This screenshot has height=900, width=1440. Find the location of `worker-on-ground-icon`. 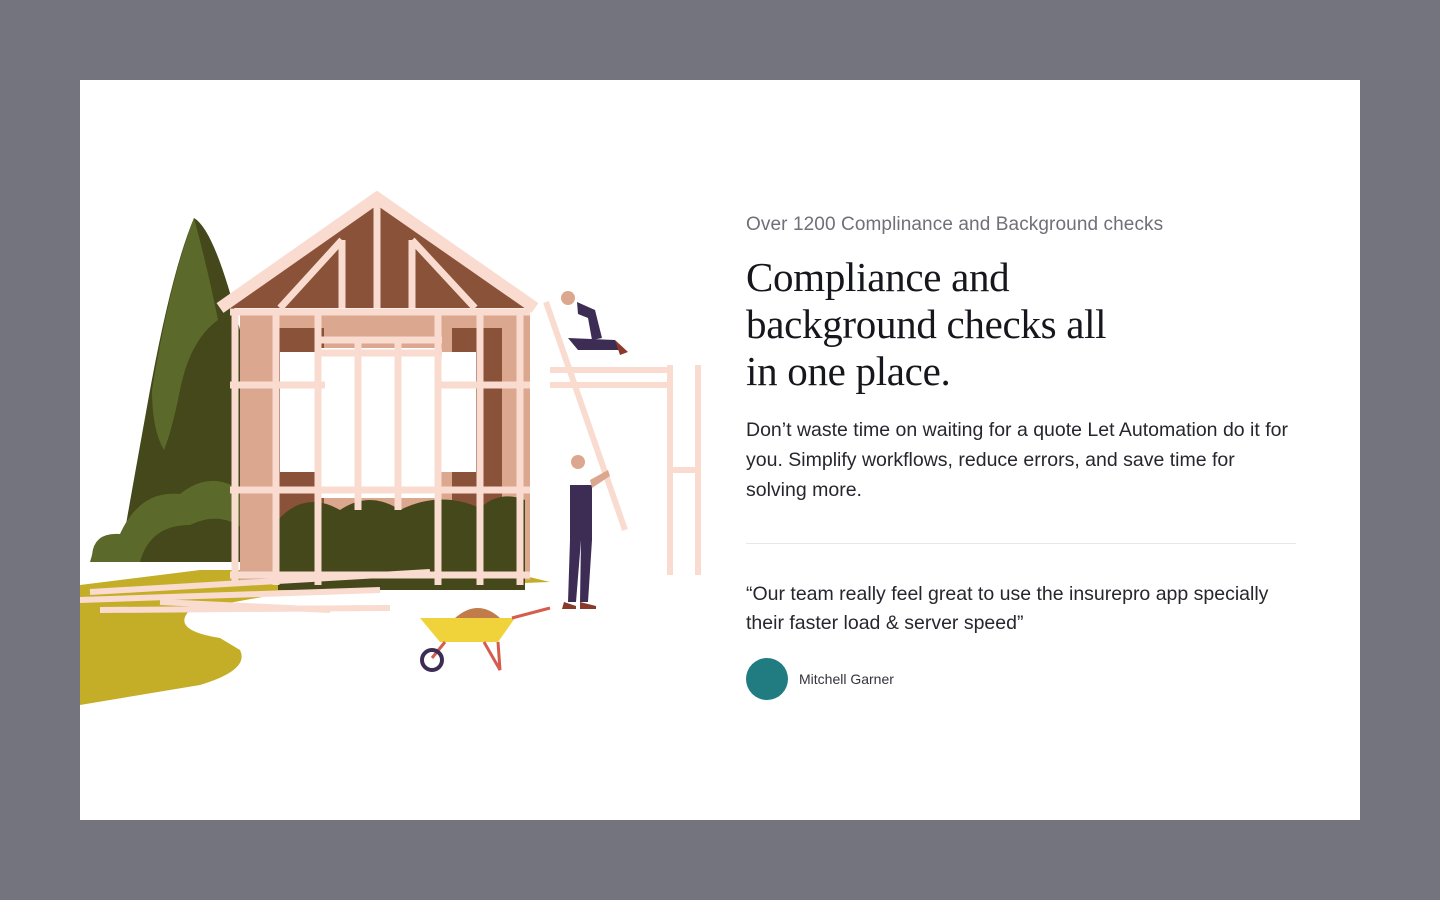

worker-on-ground-icon is located at coordinates (586, 532).